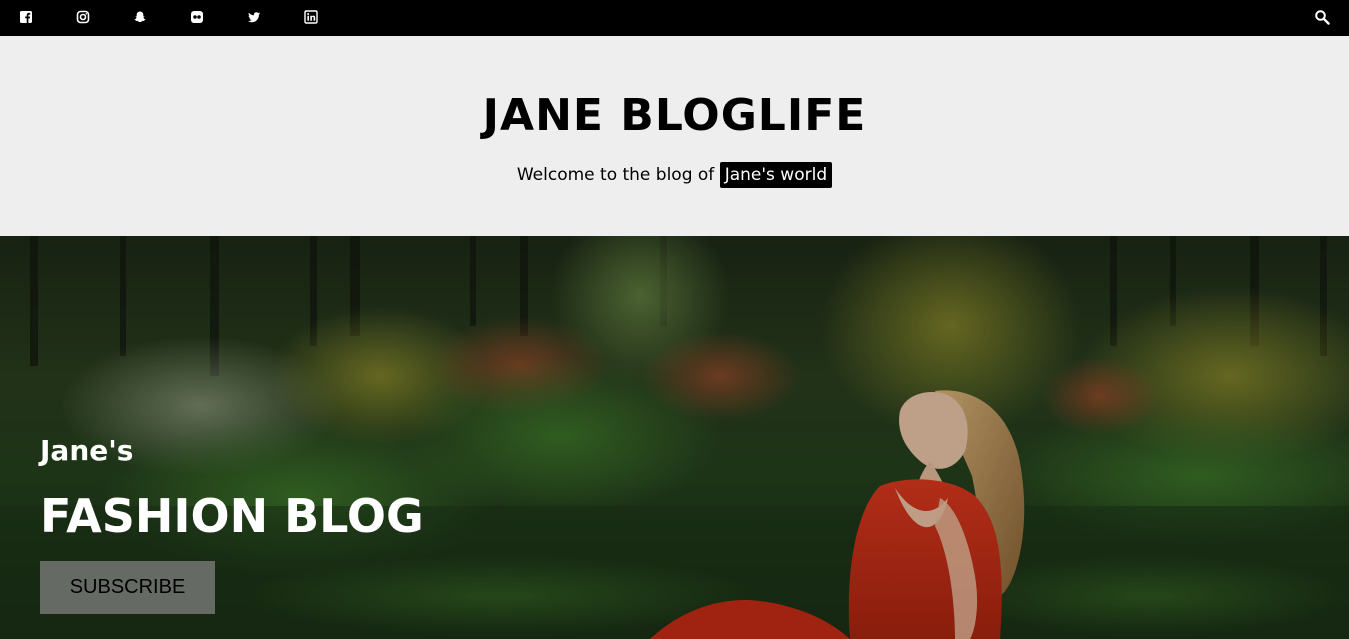 This screenshot has width=1349, height=639. Describe the element at coordinates (232, 516) in the screenshot. I see `hero-title: FASHION BLOG` at that location.